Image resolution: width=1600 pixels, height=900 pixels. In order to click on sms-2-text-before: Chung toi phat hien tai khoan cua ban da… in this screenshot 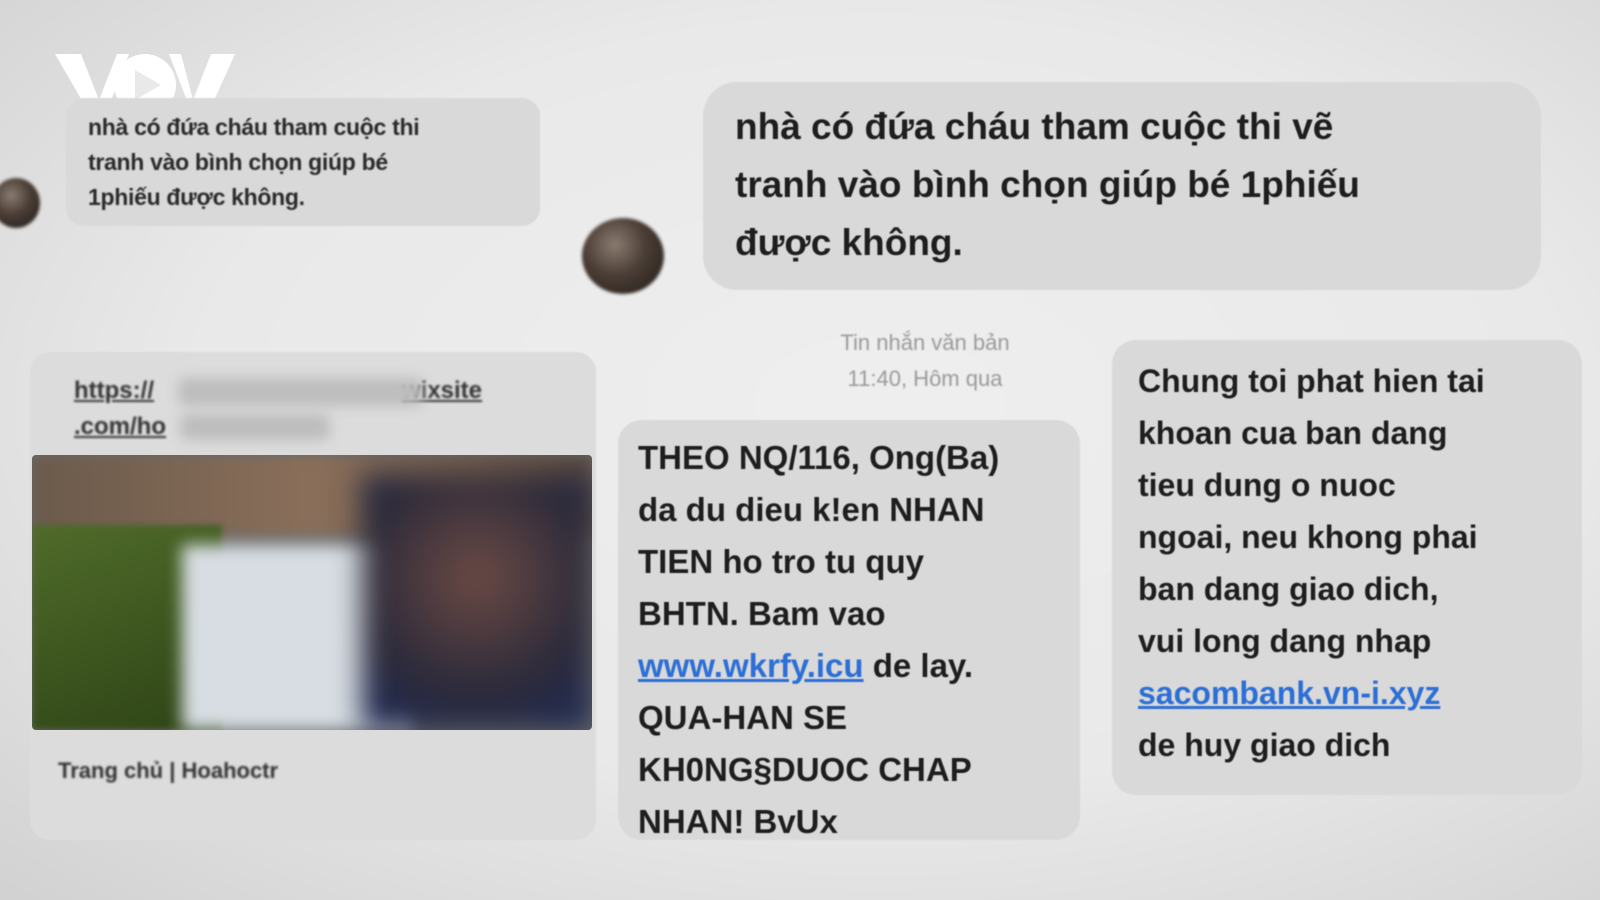, I will do `click(1311, 511)`.